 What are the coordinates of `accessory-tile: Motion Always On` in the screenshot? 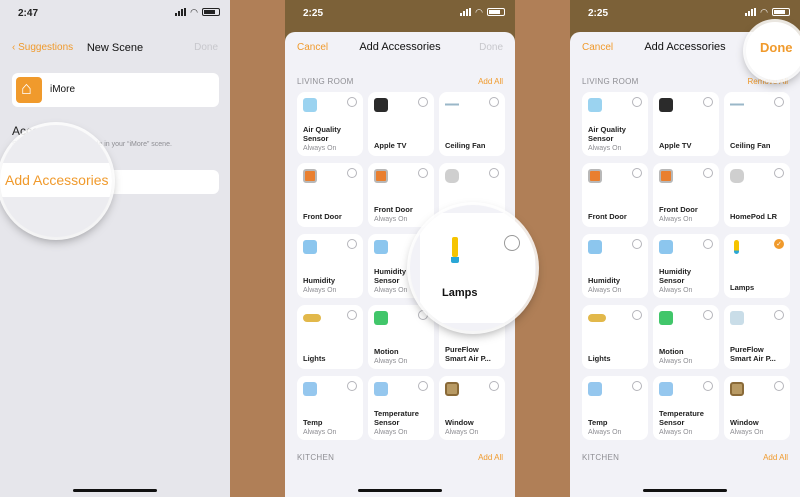 It's located at (686, 337).